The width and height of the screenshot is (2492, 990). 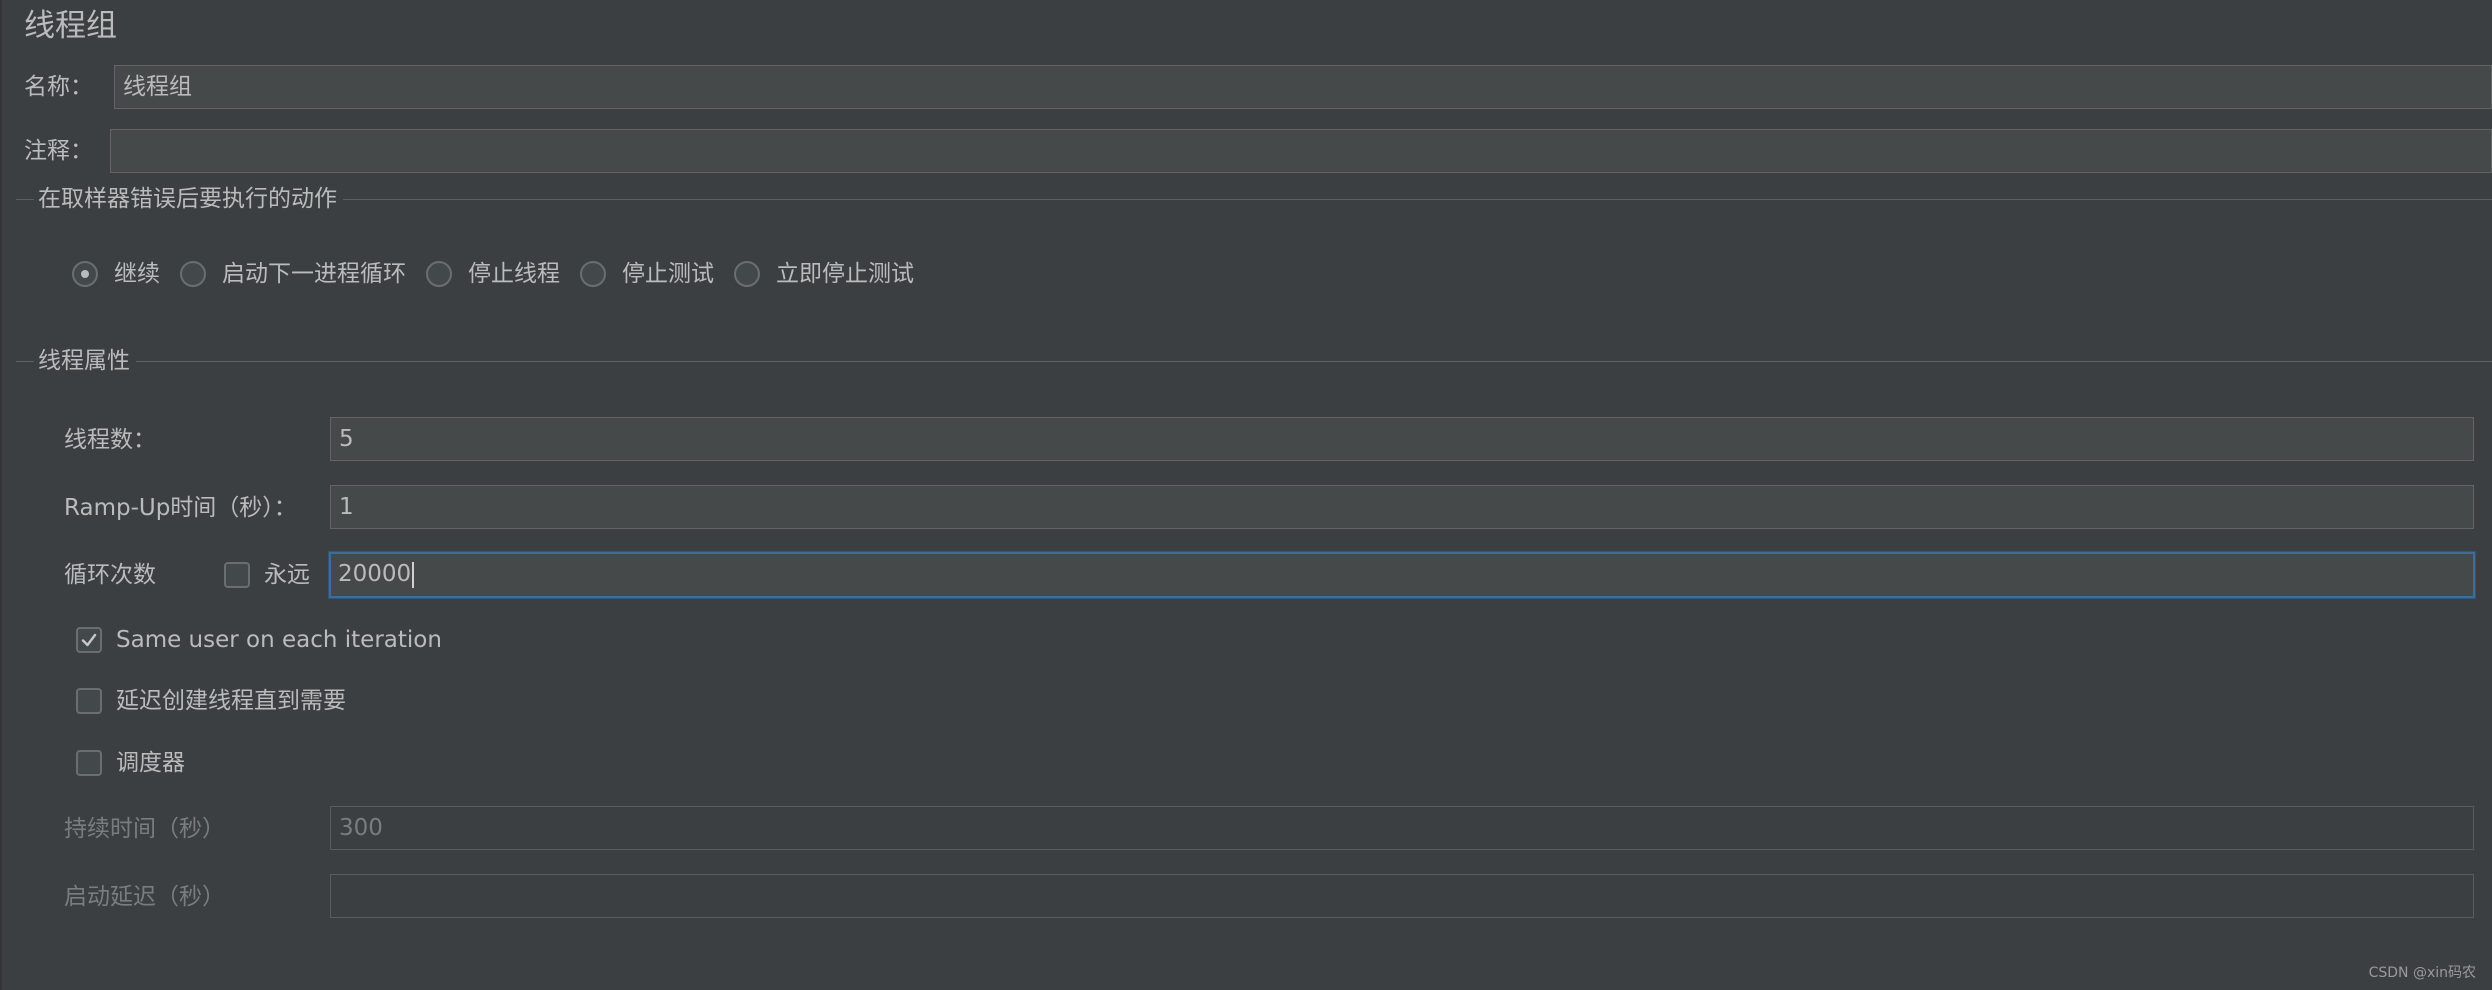 What do you see at coordinates (89, 701) in the screenshot?
I see `delay-create-checkbox` at bounding box center [89, 701].